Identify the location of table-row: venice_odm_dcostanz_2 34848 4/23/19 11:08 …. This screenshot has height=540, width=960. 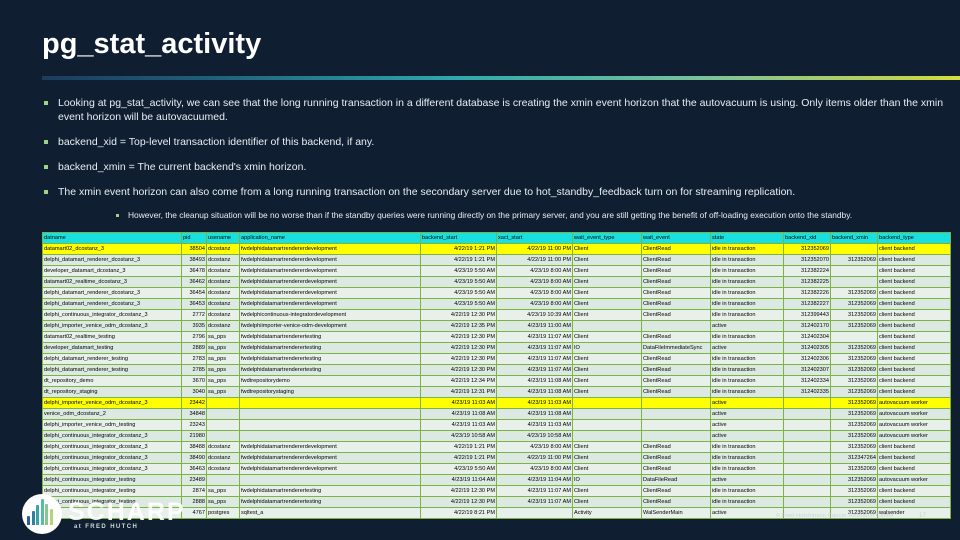
(496, 414).